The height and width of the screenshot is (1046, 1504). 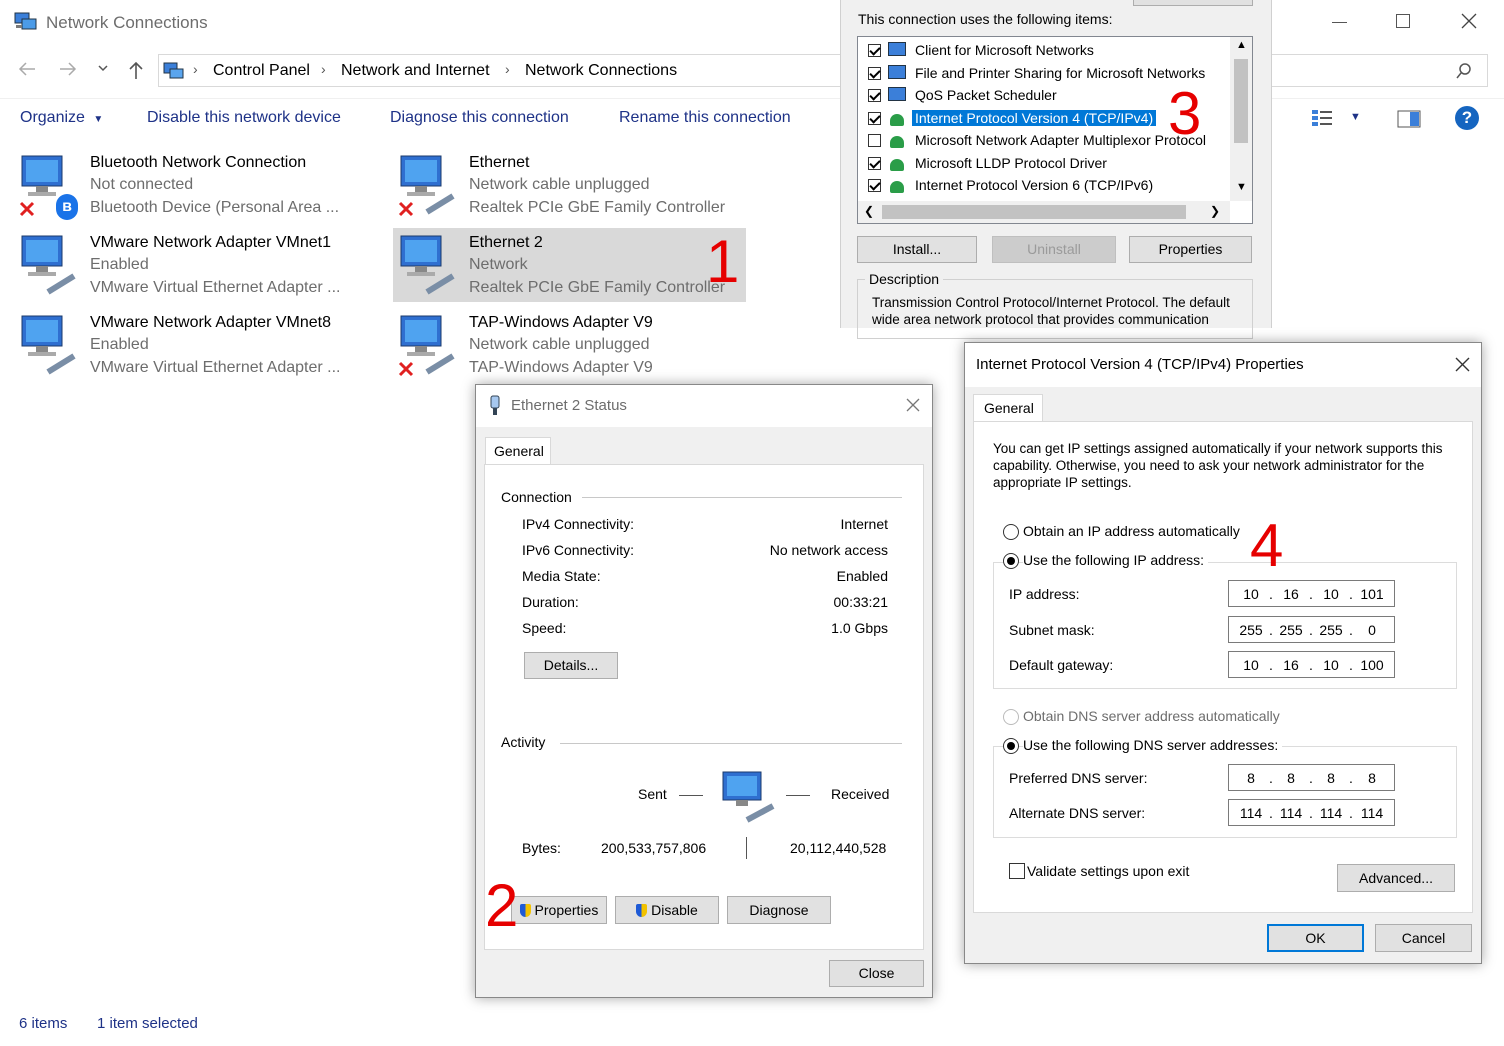 I want to click on obtain-ip-label: Obtain an IP address automatically, so click(x=1131, y=531).